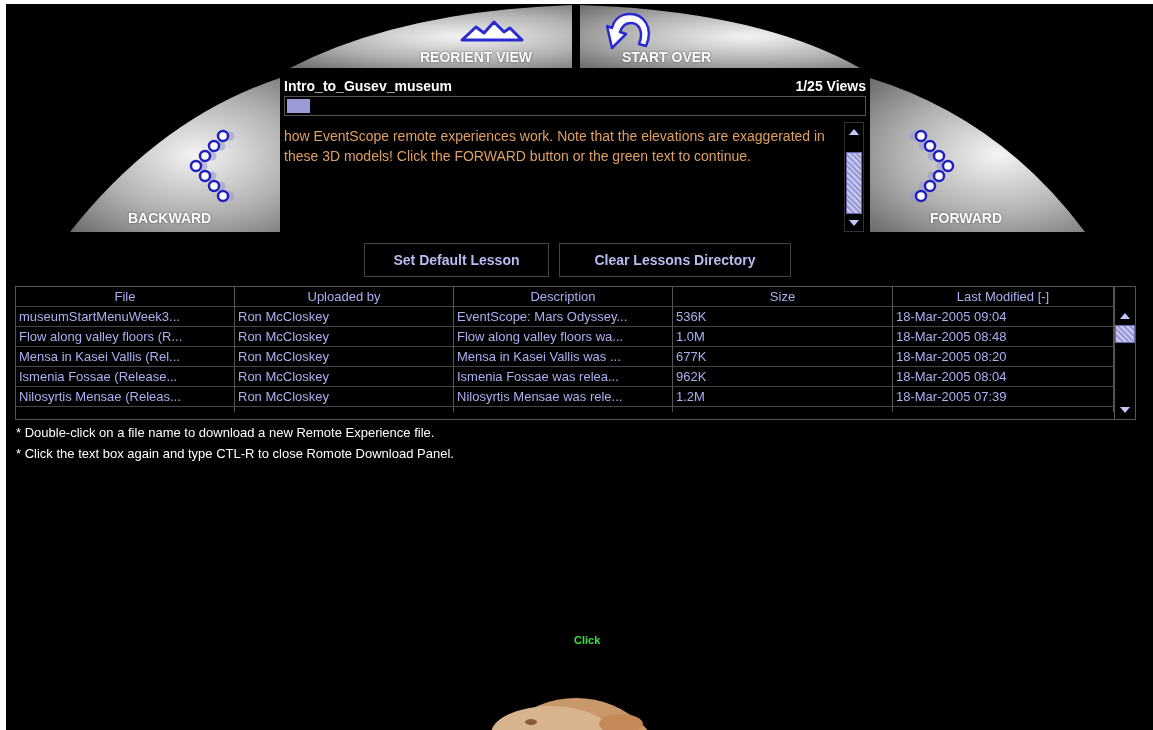 The width and height of the screenshot is (1153, 730). Describe the element at coordinates (783, 297) in the screenshot. I see `column-header: Size` at that location.